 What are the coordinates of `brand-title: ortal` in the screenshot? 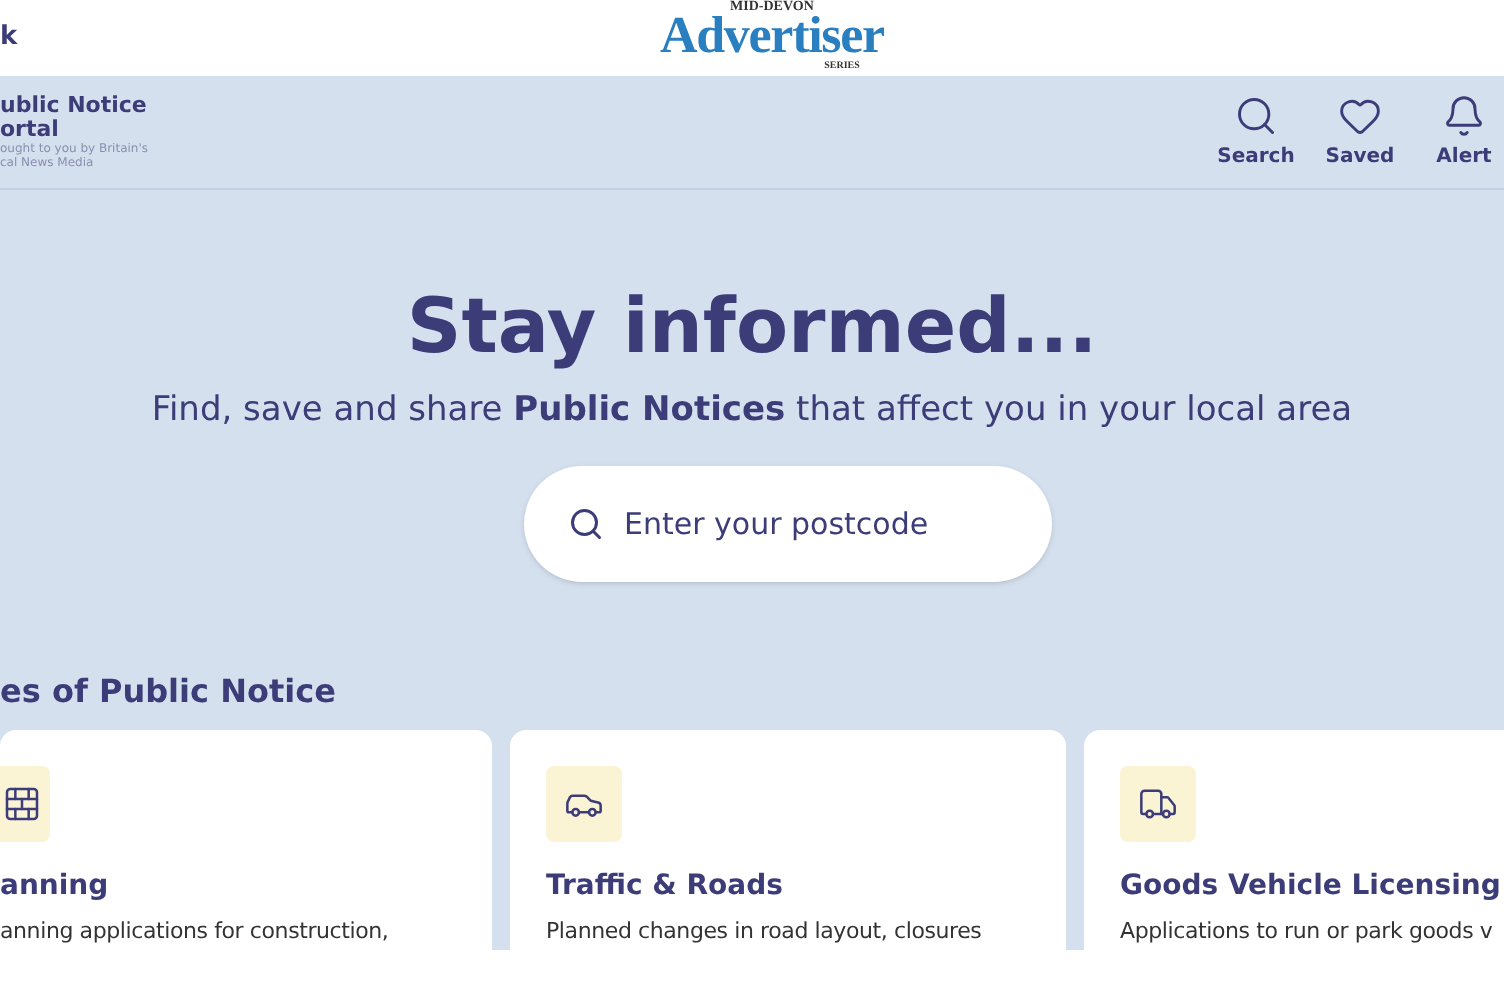 It's located at (30, 130).